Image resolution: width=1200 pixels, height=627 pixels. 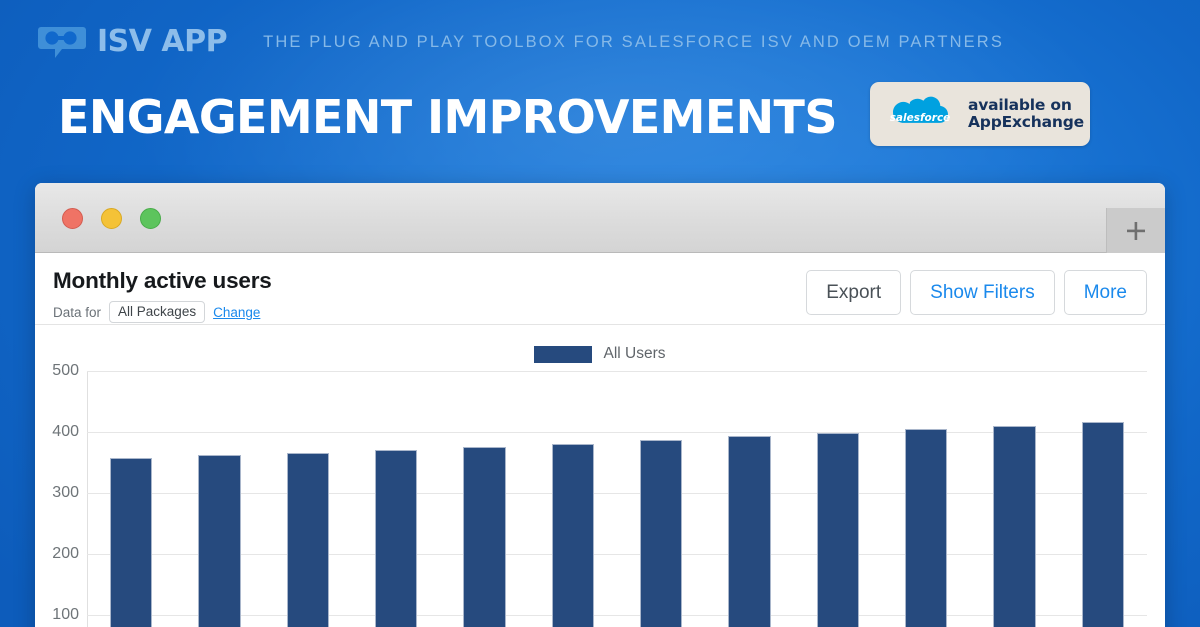 What do you see at coordinates (150, 218) in the screenshot?
I see `maximize-window-button` at bounding box center [150, 218].